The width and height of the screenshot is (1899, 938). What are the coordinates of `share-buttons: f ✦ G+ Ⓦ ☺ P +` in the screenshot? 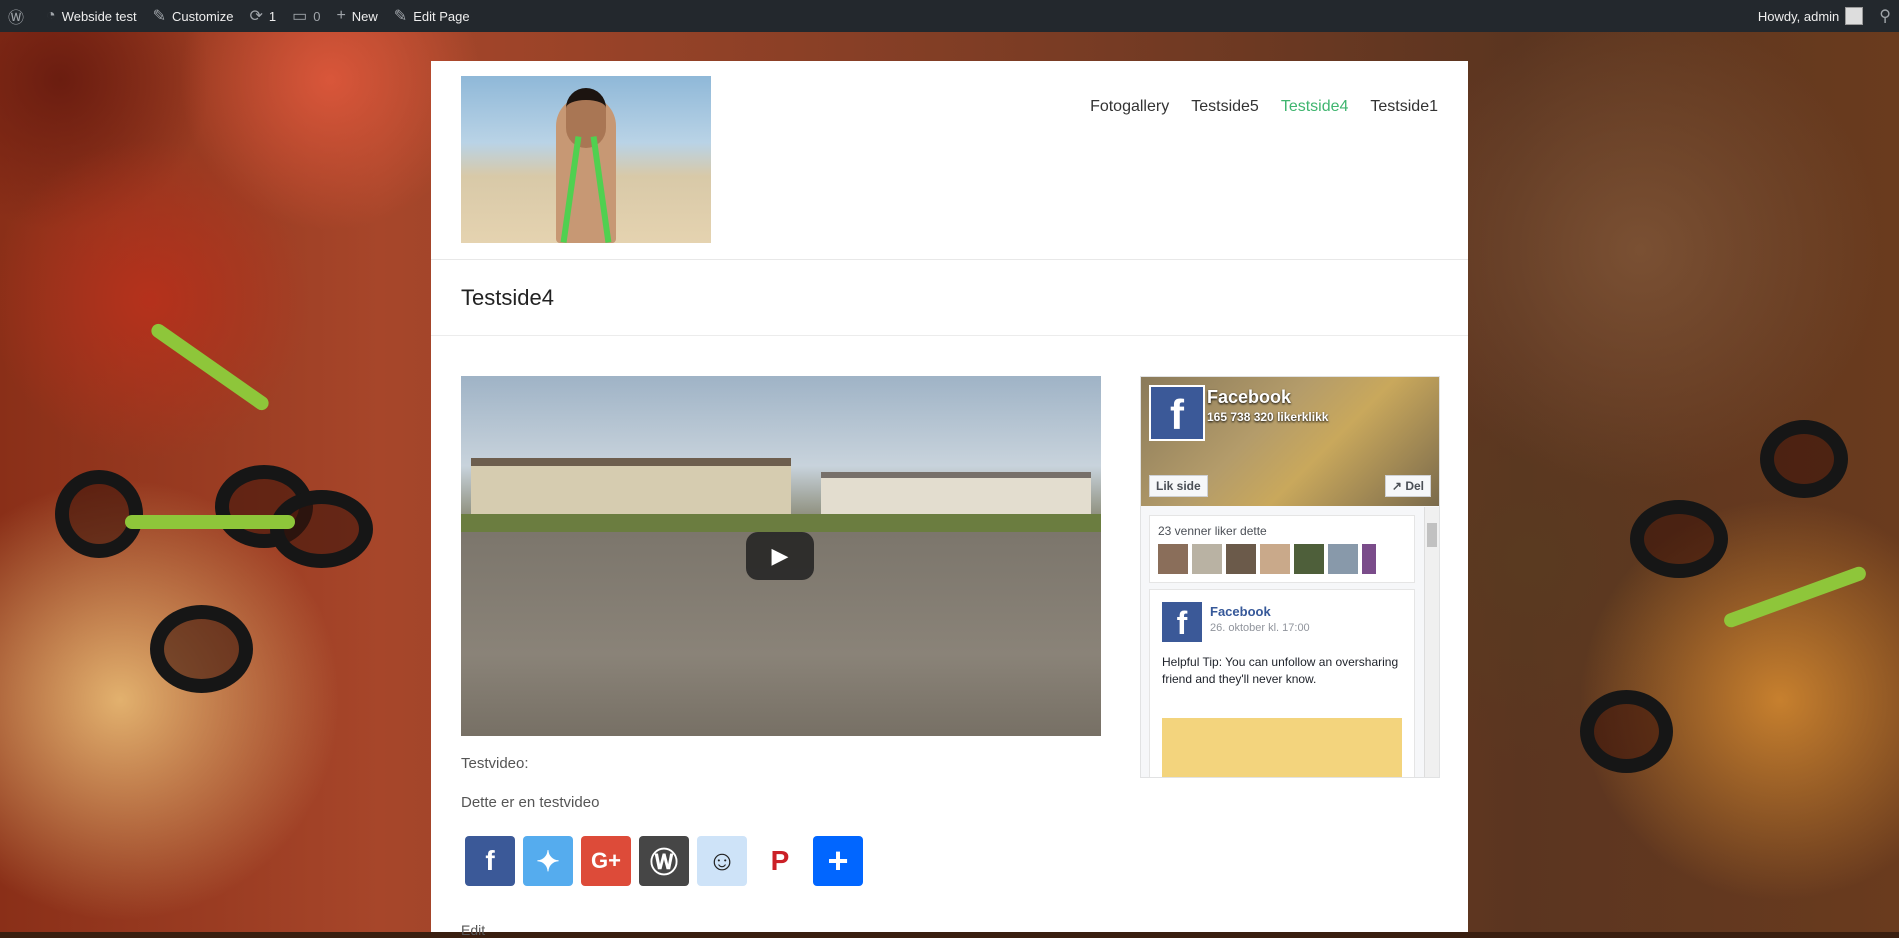 It's located at (664, 861).